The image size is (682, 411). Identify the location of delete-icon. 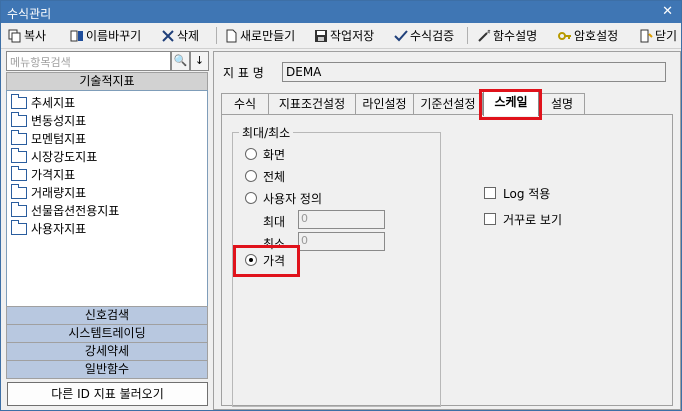
(168, 35).